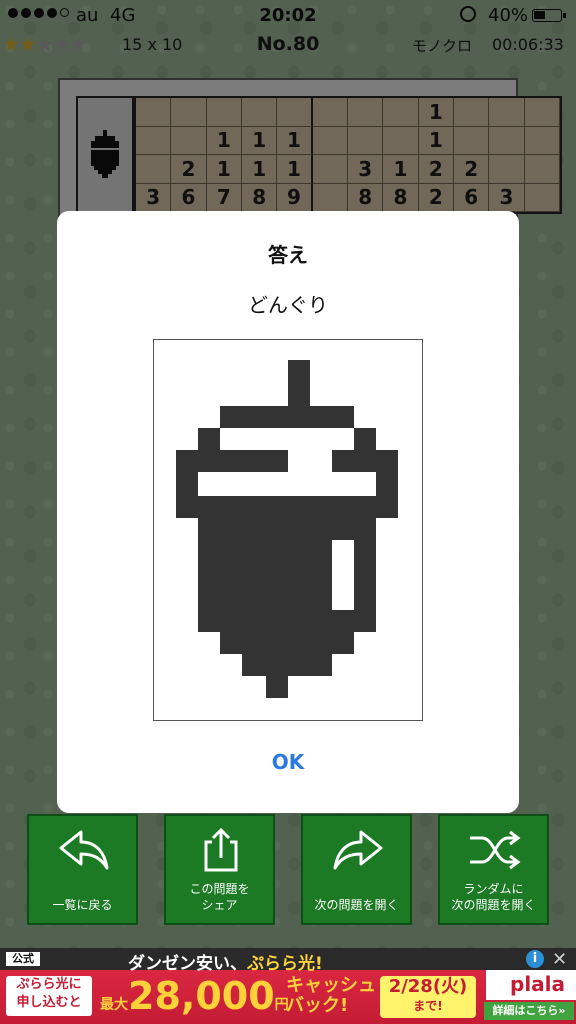 The width and height of the screenshot is (576, 1024). Describe the element at coordinates (493, 897) in the screenshot. I see `button-label: ランダムに 次の問題を開く` at that location.